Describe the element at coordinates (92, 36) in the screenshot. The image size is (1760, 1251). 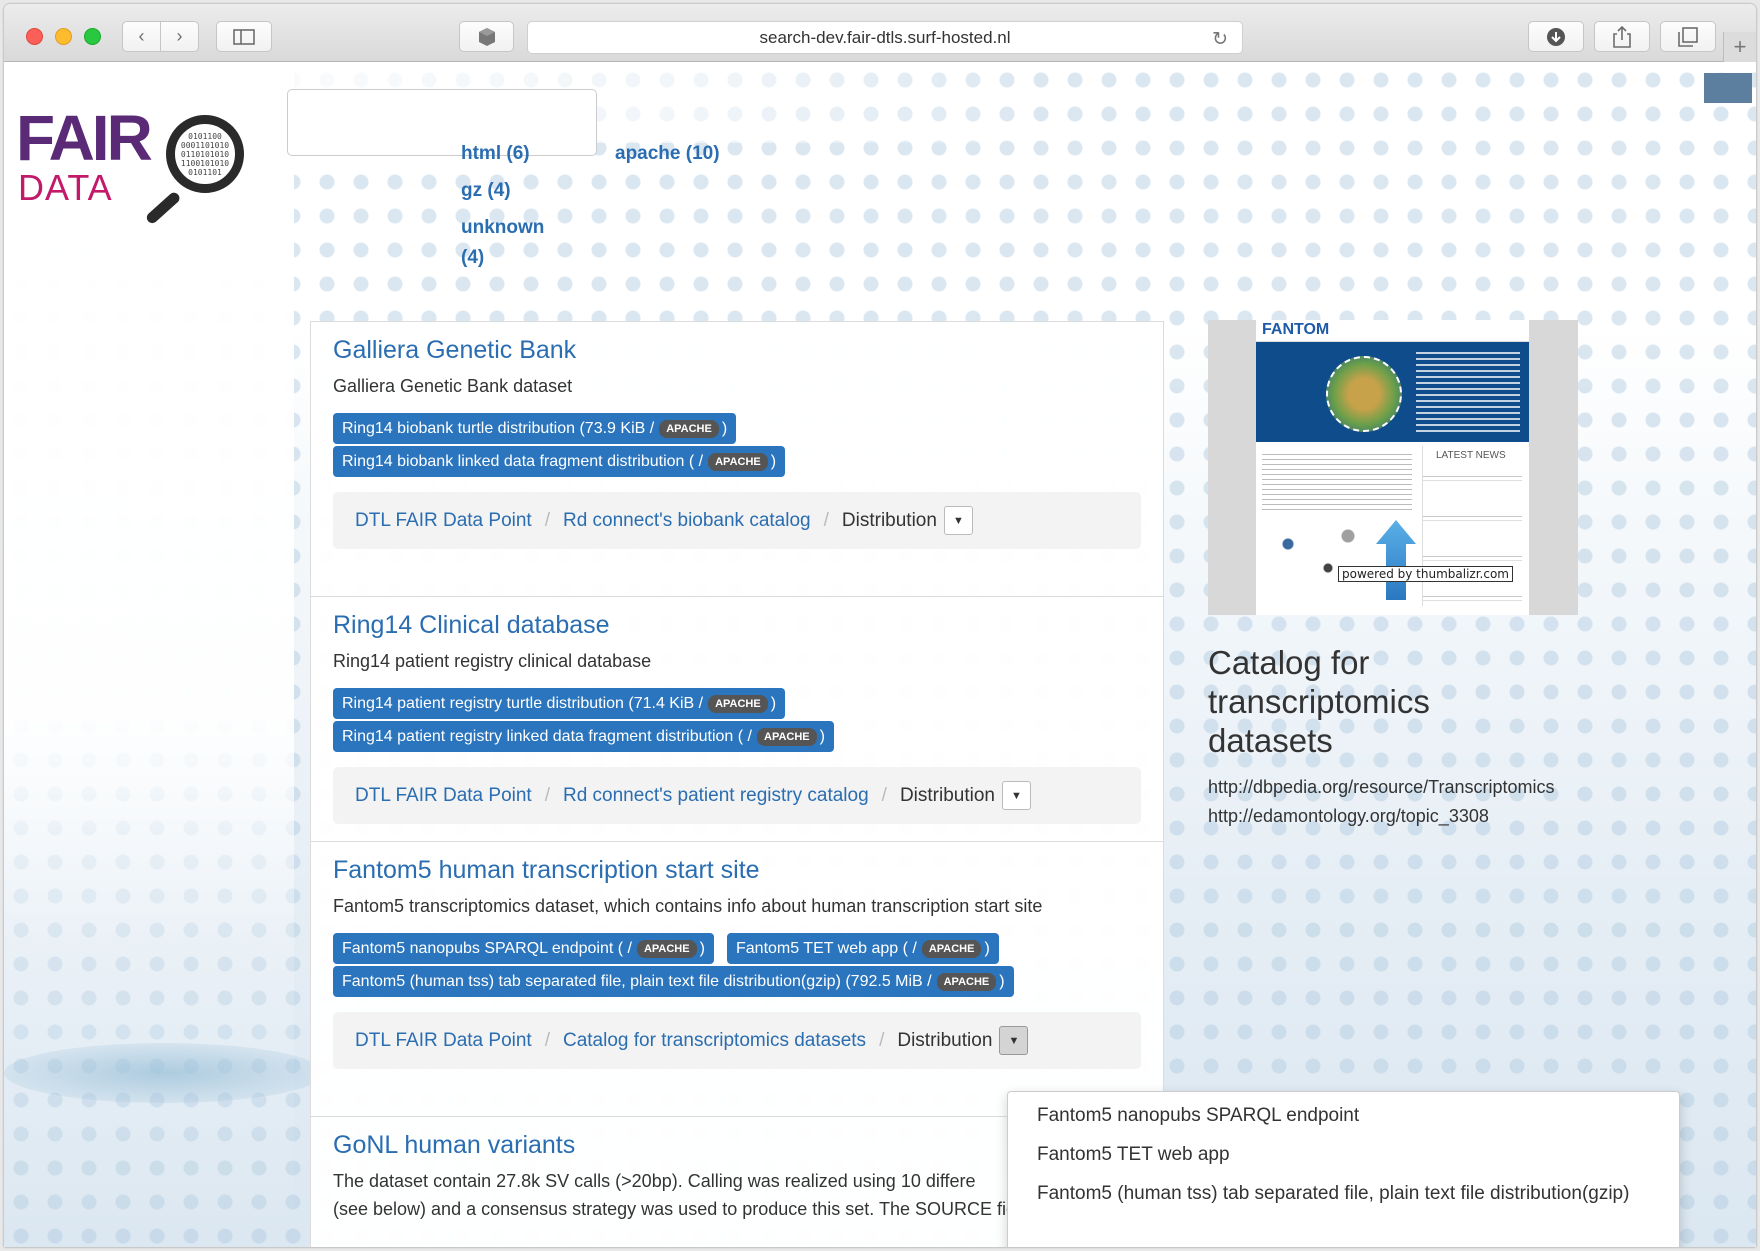
I see `zoom-window-button` at that location.